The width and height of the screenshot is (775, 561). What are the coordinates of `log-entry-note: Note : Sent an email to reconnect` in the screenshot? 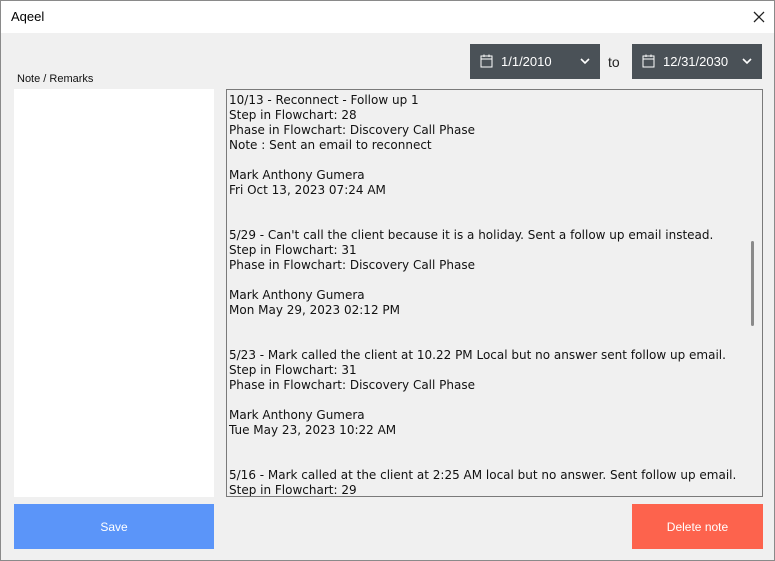 It's located at (330, 145).